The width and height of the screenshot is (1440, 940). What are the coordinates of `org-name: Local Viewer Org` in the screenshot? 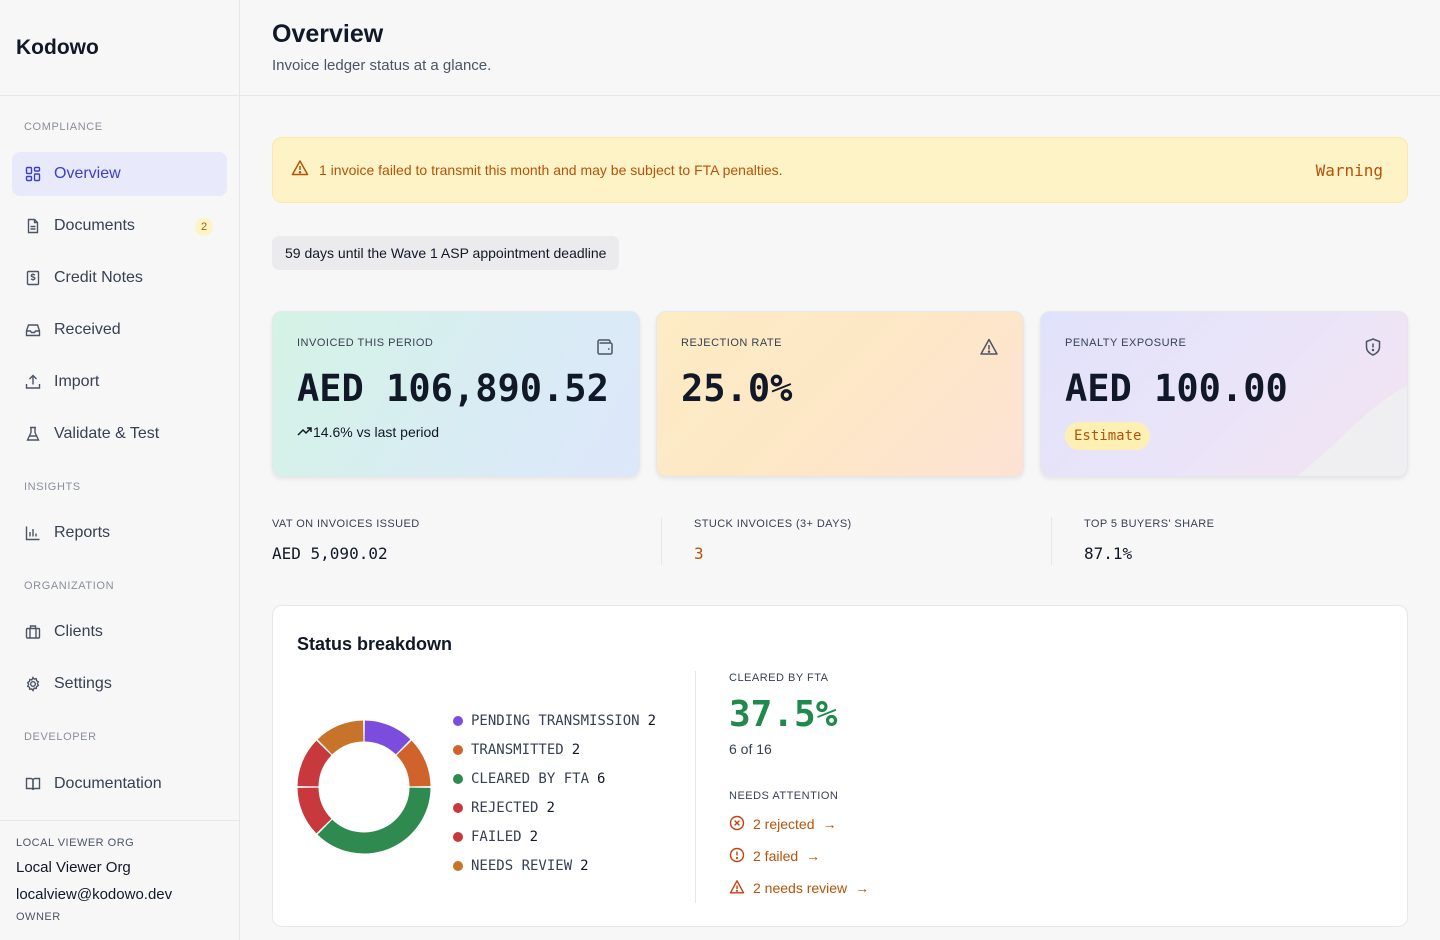 It's located at (73, 867).